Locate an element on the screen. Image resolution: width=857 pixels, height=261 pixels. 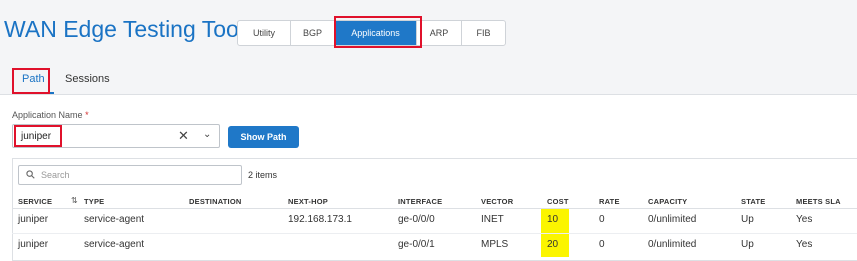
col-header-interface: INTERFACE is located at coordinates (420, 201).